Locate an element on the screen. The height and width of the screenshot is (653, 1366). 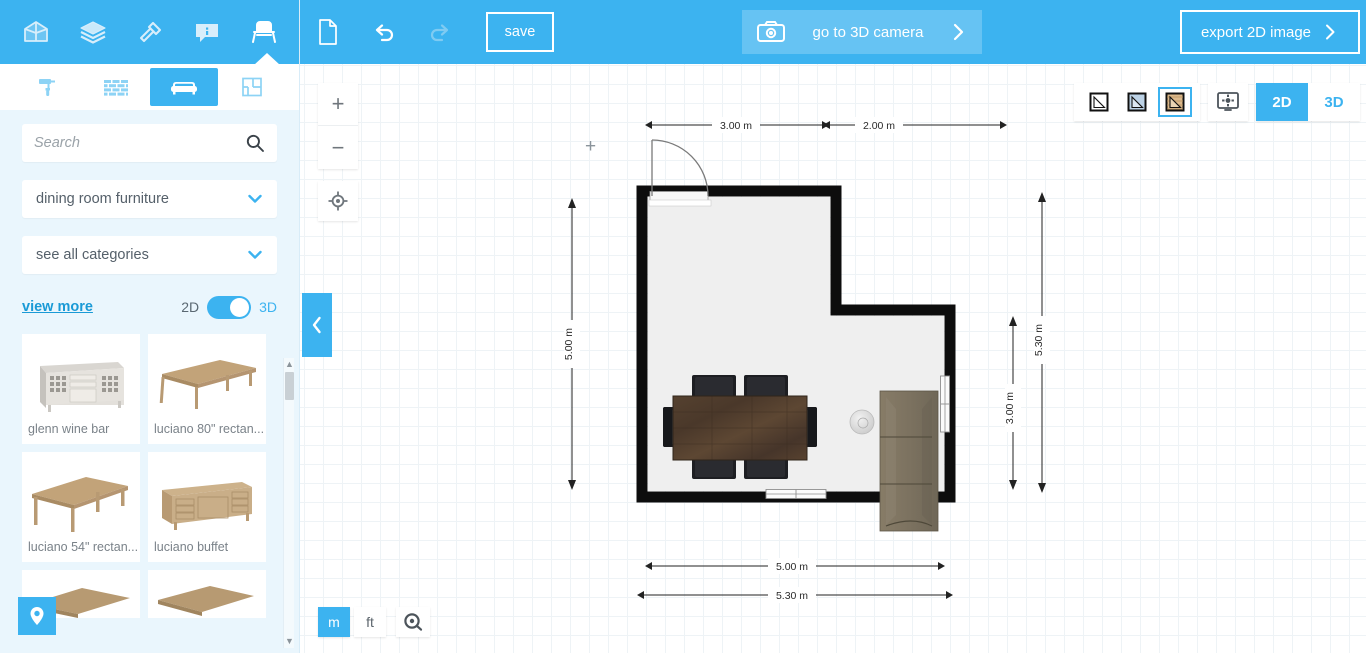
dim-right-outer: 5.30 m is located at coordinates (1039, 340).